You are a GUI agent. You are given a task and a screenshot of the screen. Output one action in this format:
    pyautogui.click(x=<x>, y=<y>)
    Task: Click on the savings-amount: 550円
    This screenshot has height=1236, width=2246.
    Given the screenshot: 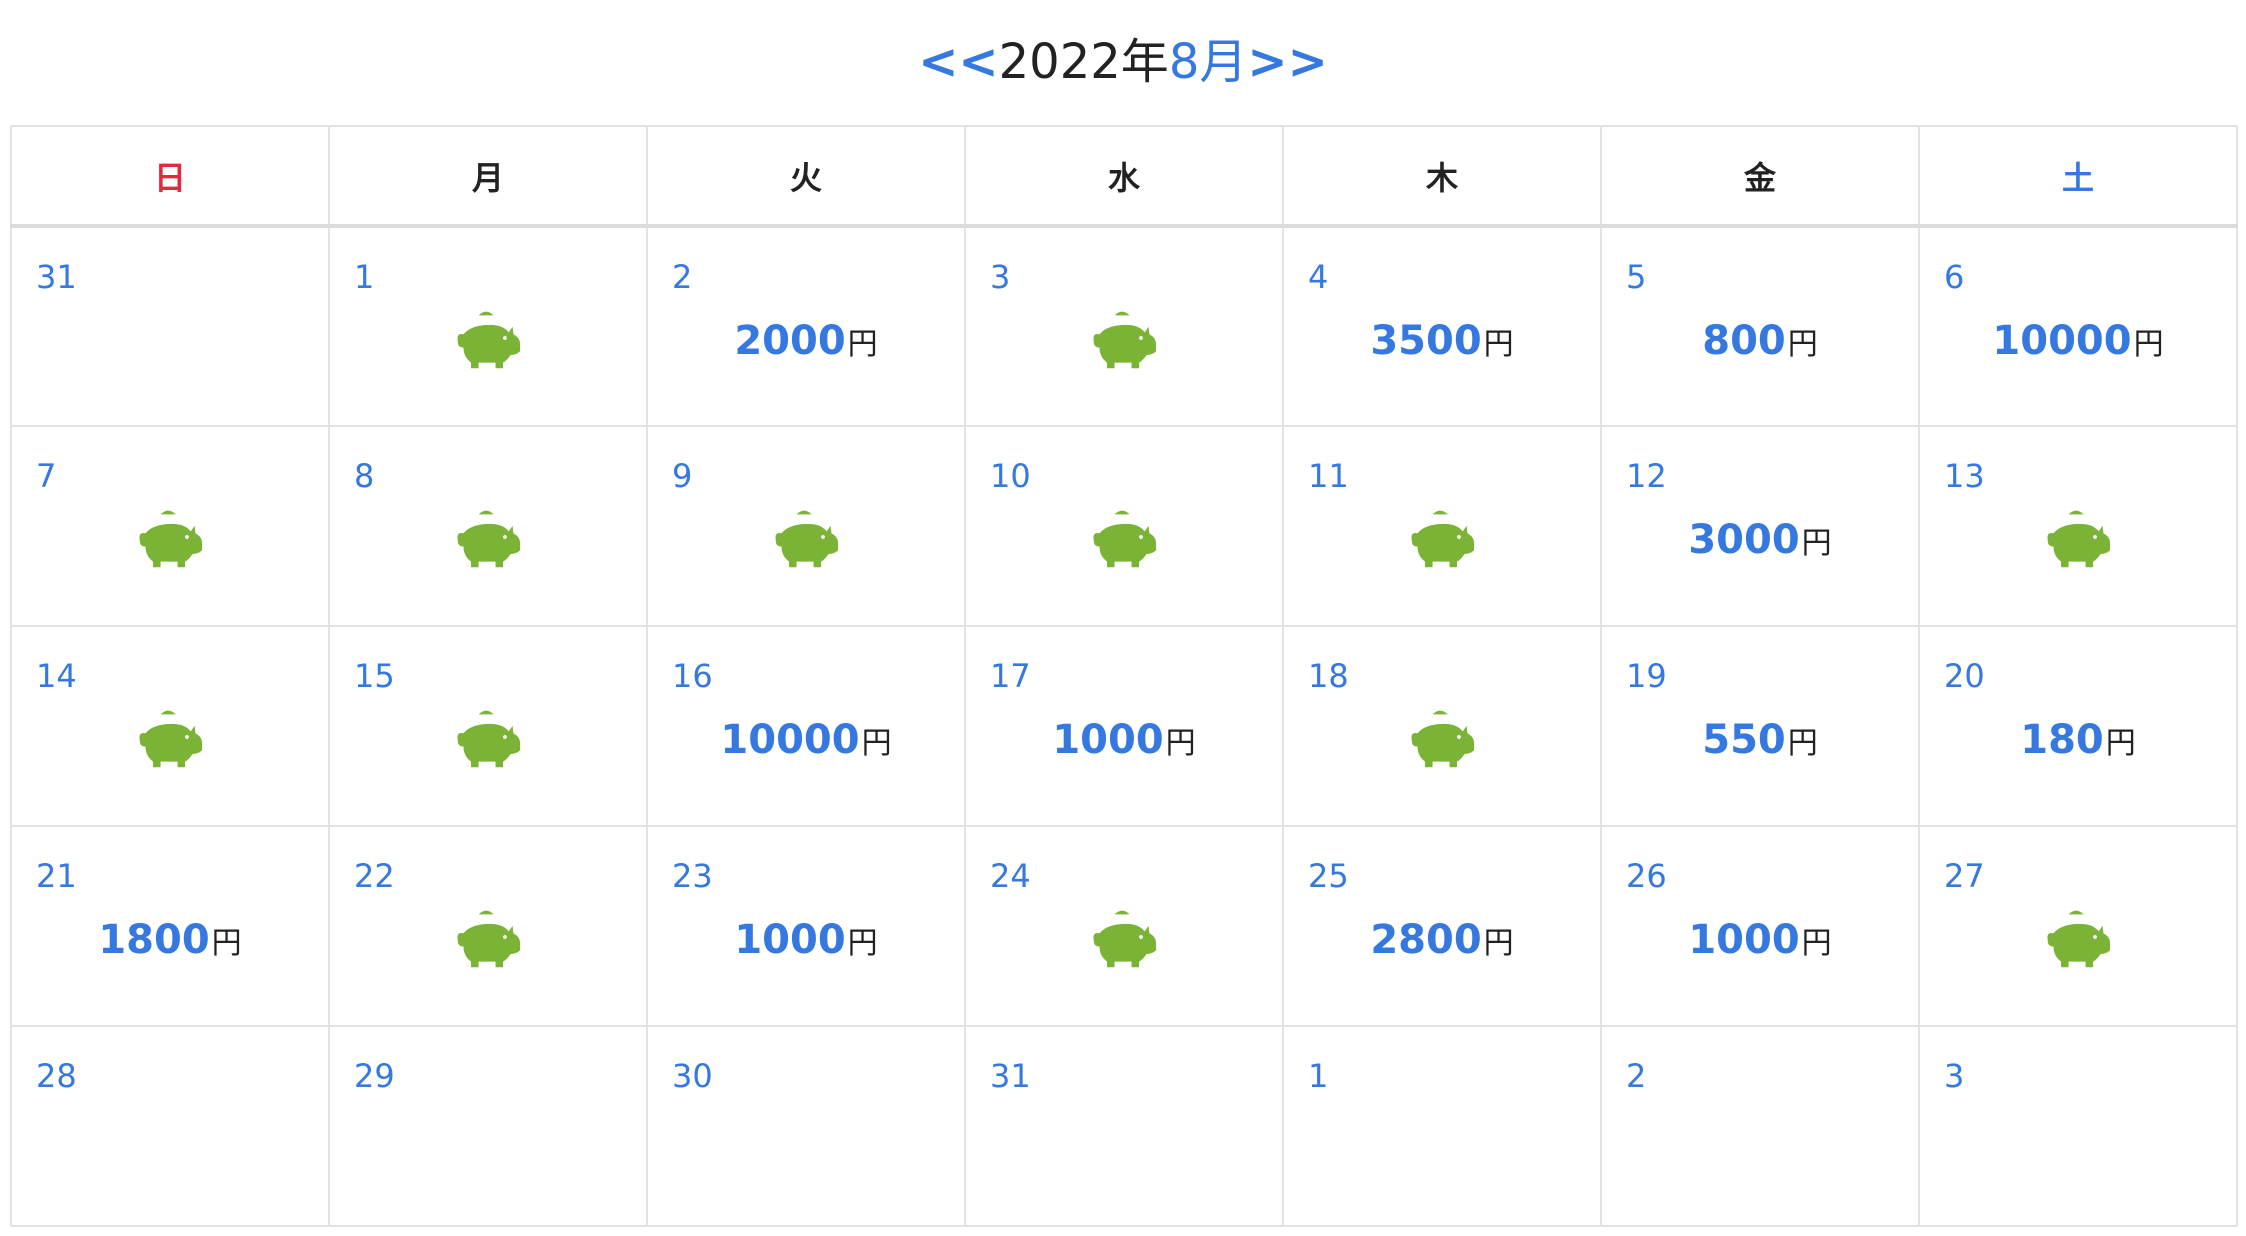 What is the action you would take?
    pyautogui.click(x=1760, y=740)
    